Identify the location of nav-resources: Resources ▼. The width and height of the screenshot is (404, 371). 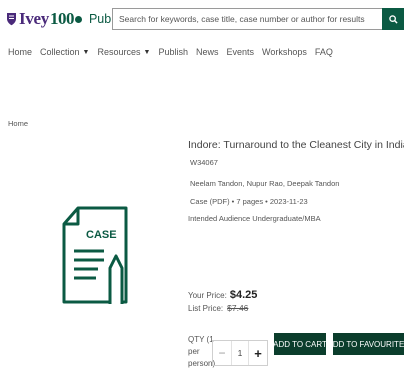
(123, 52).